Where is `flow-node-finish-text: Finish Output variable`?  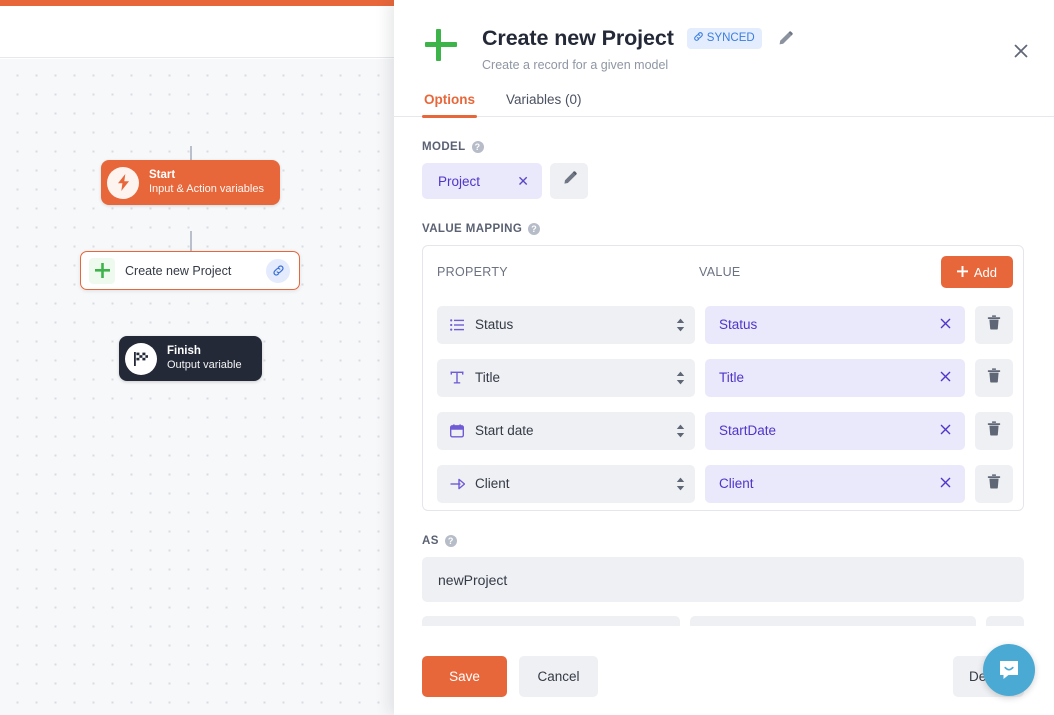
flow-node-finish-text: Finish Output variable is located at coordinates (204, 358).